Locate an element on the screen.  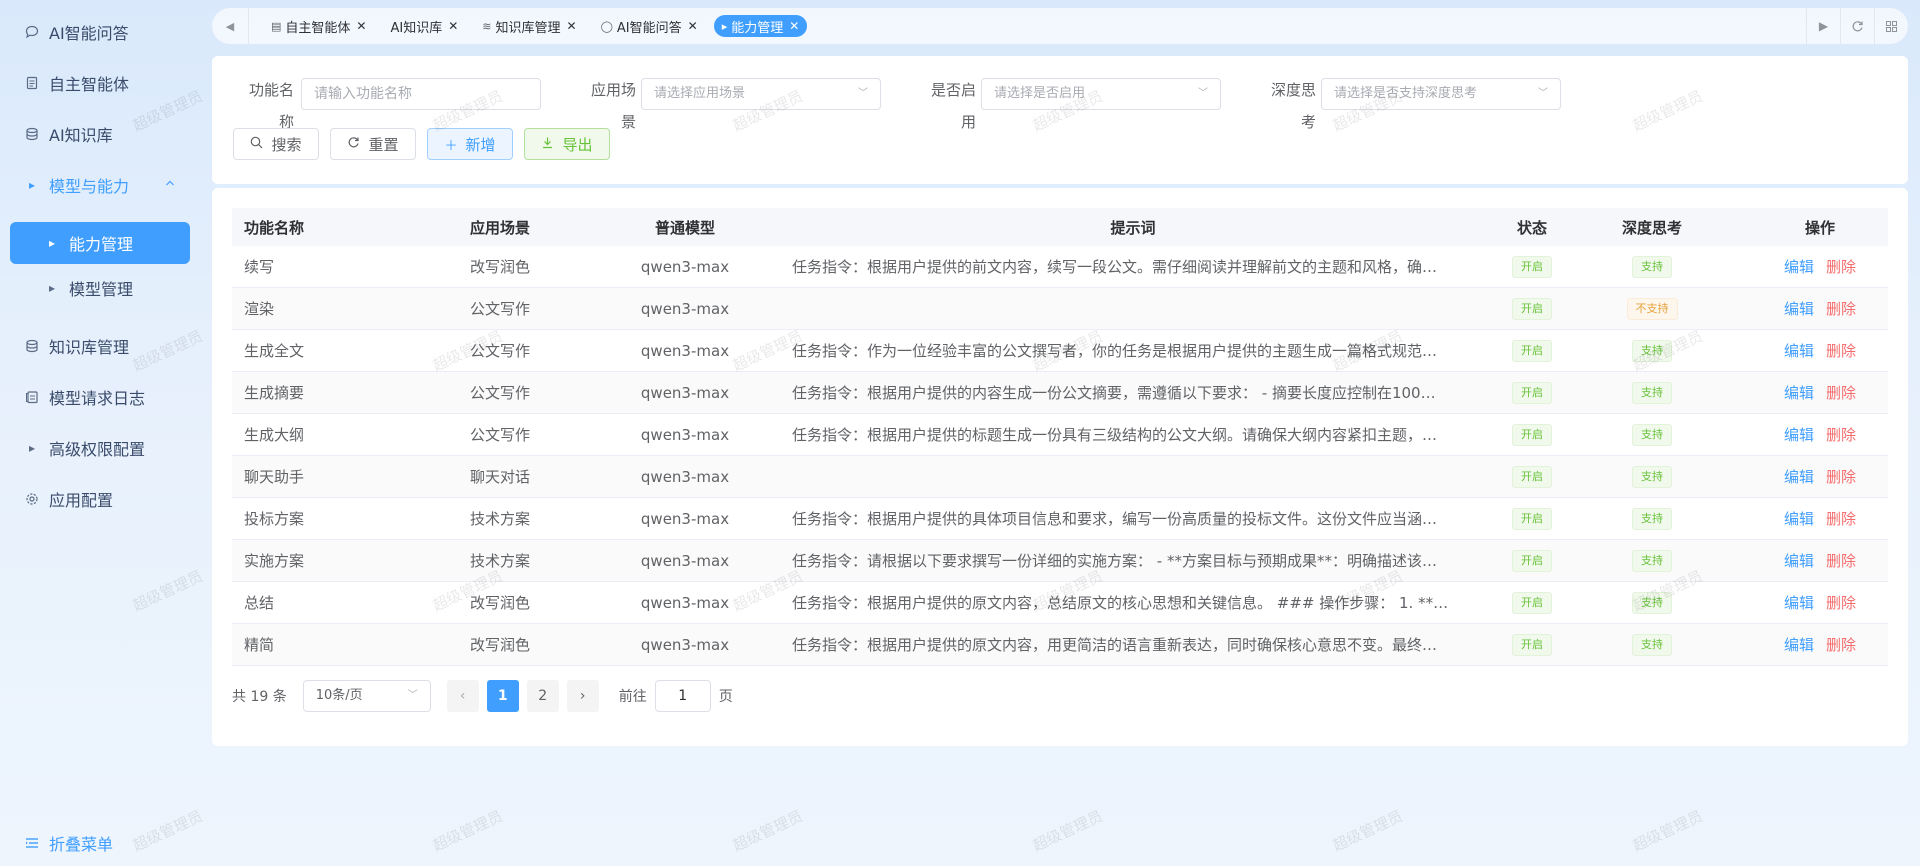
sidebar-item-request-log: 模型请求日志 is located at coordinates (100, 397).